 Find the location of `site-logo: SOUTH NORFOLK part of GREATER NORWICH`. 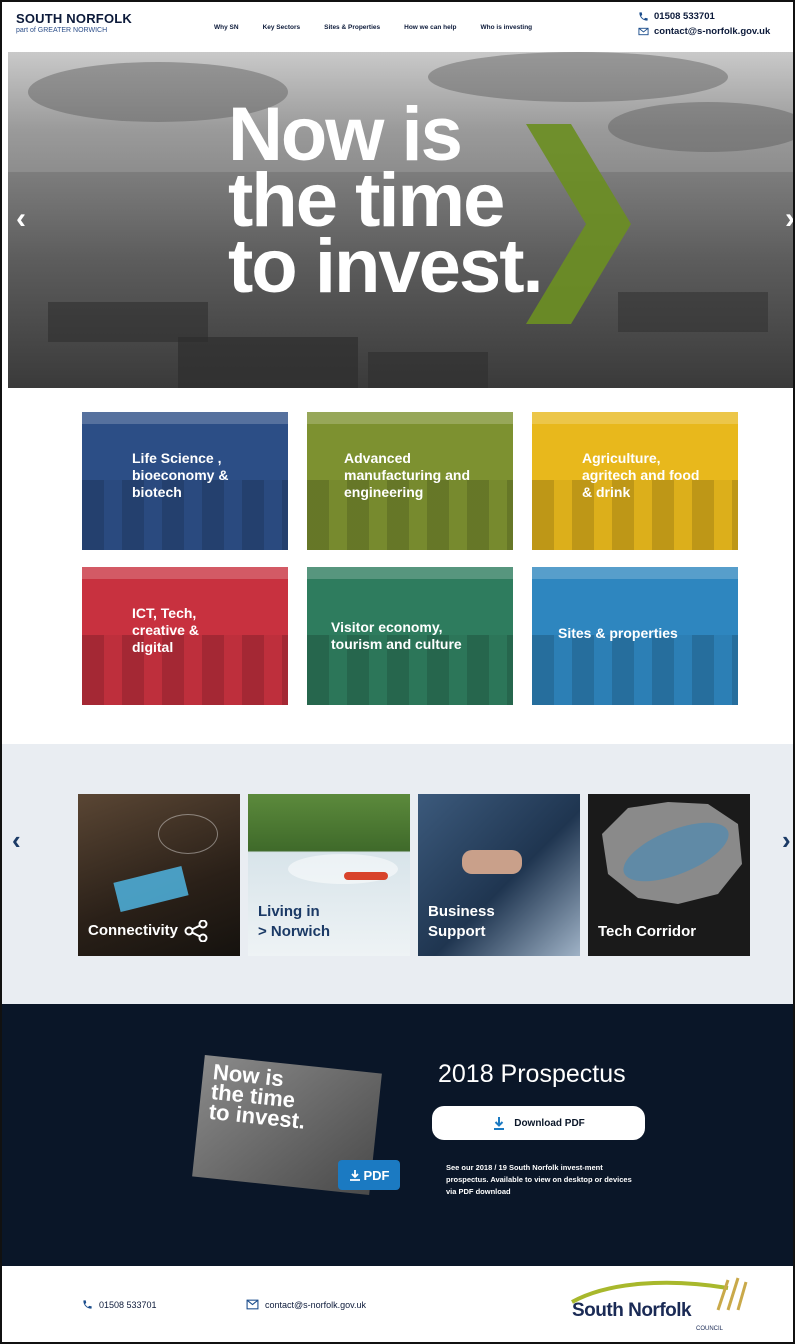

site-logo: SOUTH NORFOLK part of GREATER NORWICH is located at coordinates (74, 22).